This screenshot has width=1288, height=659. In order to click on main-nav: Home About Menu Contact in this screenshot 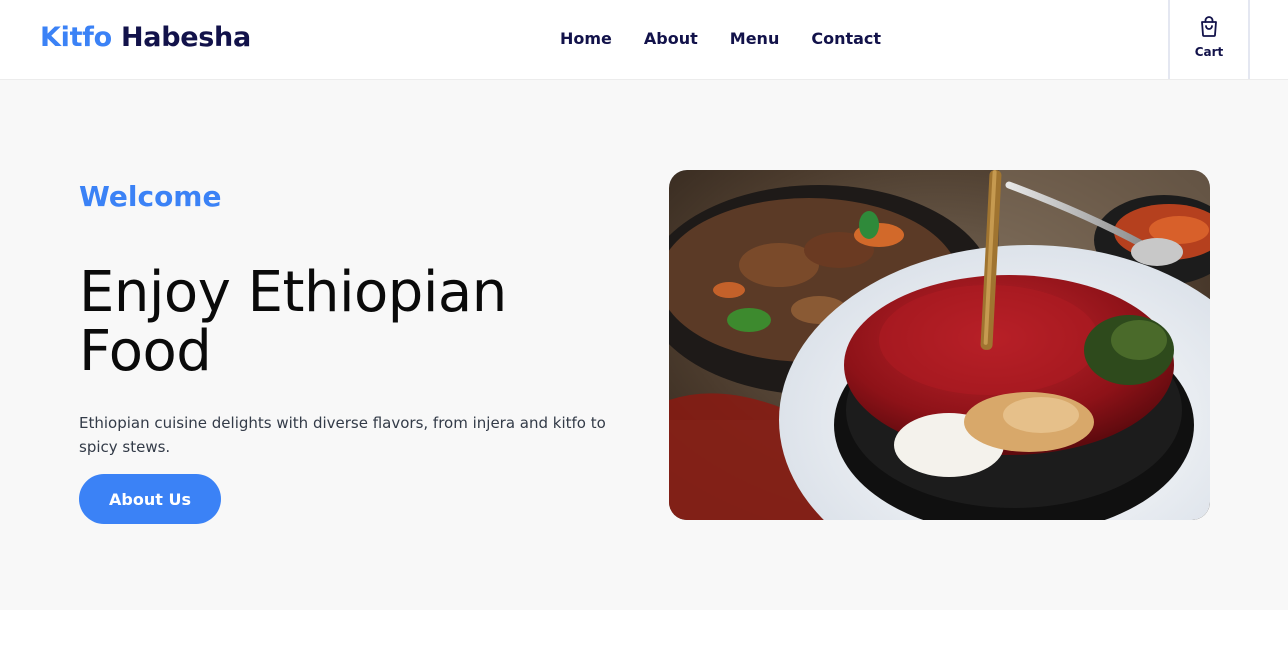, I will do `click(736, 38)`.